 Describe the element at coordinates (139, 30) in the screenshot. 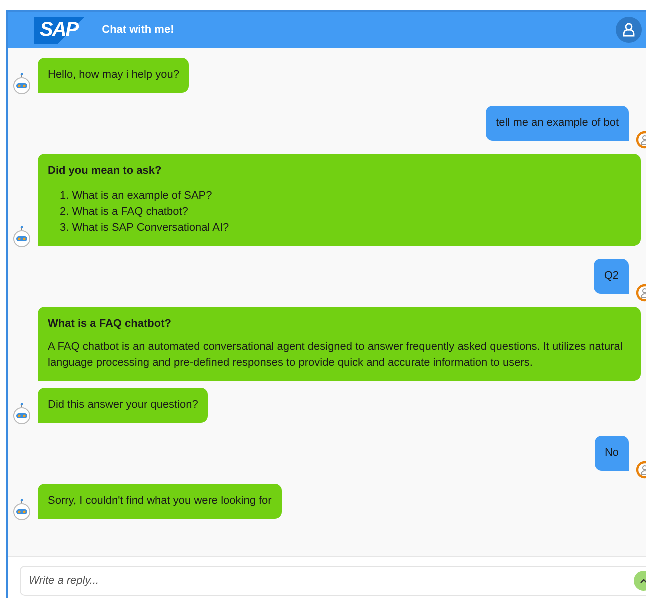

I see `chat-title: Chat with me!` at that location.